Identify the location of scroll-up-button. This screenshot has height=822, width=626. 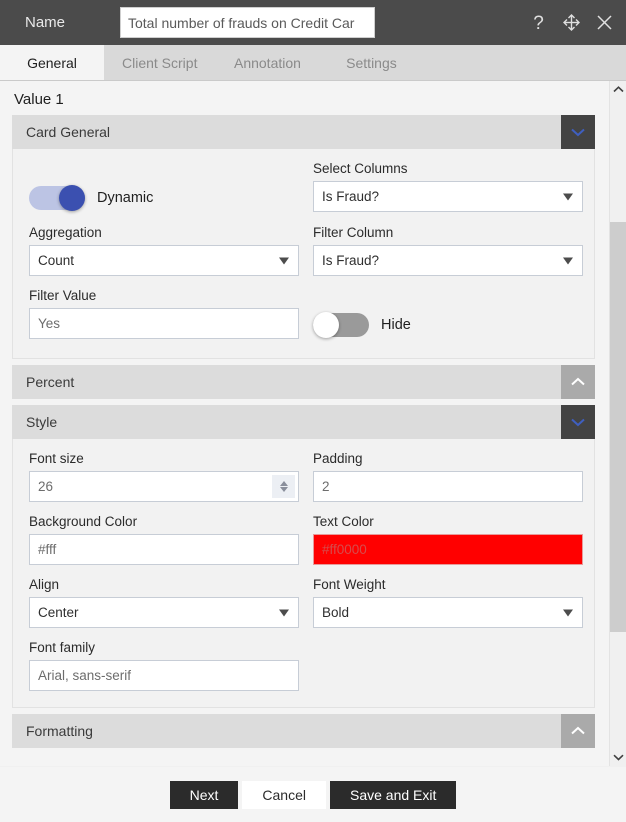
(618, 89).